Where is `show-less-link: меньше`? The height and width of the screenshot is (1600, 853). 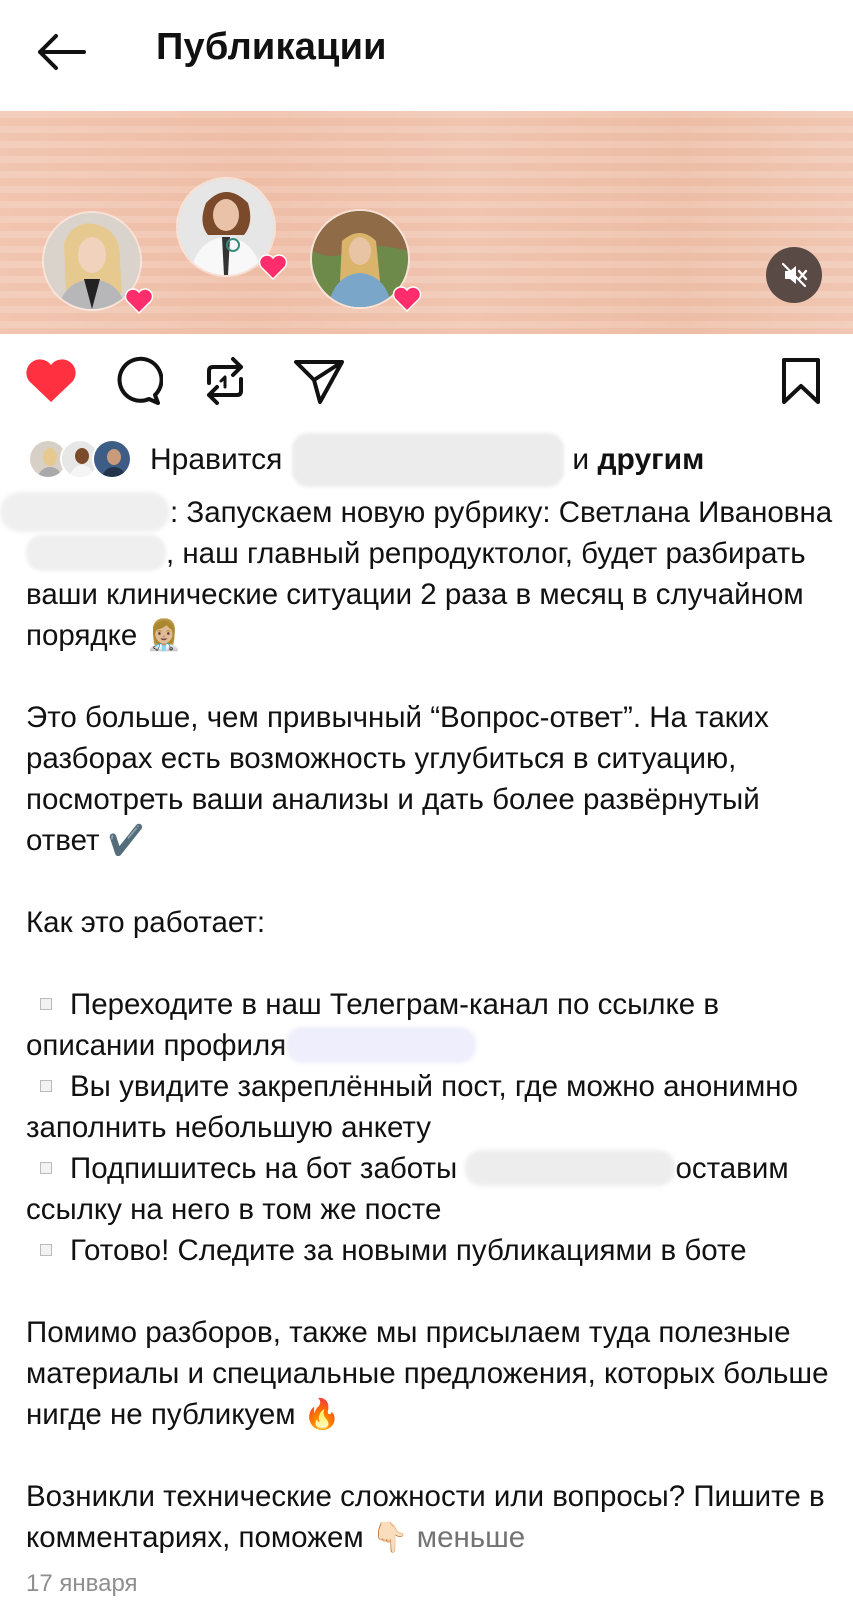 show-less-link: меньше is located at coordinates (471, 1537).